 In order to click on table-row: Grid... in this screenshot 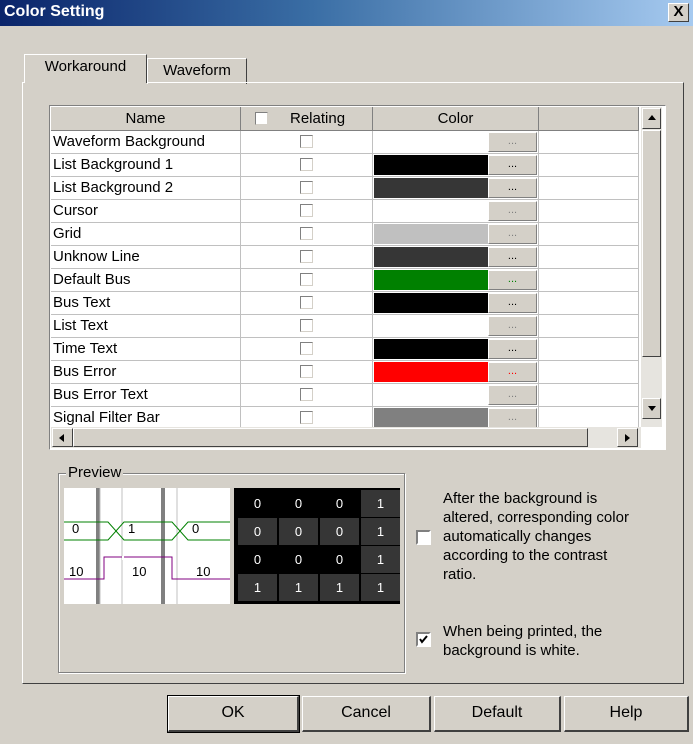, I will do `click(345, 234)`.